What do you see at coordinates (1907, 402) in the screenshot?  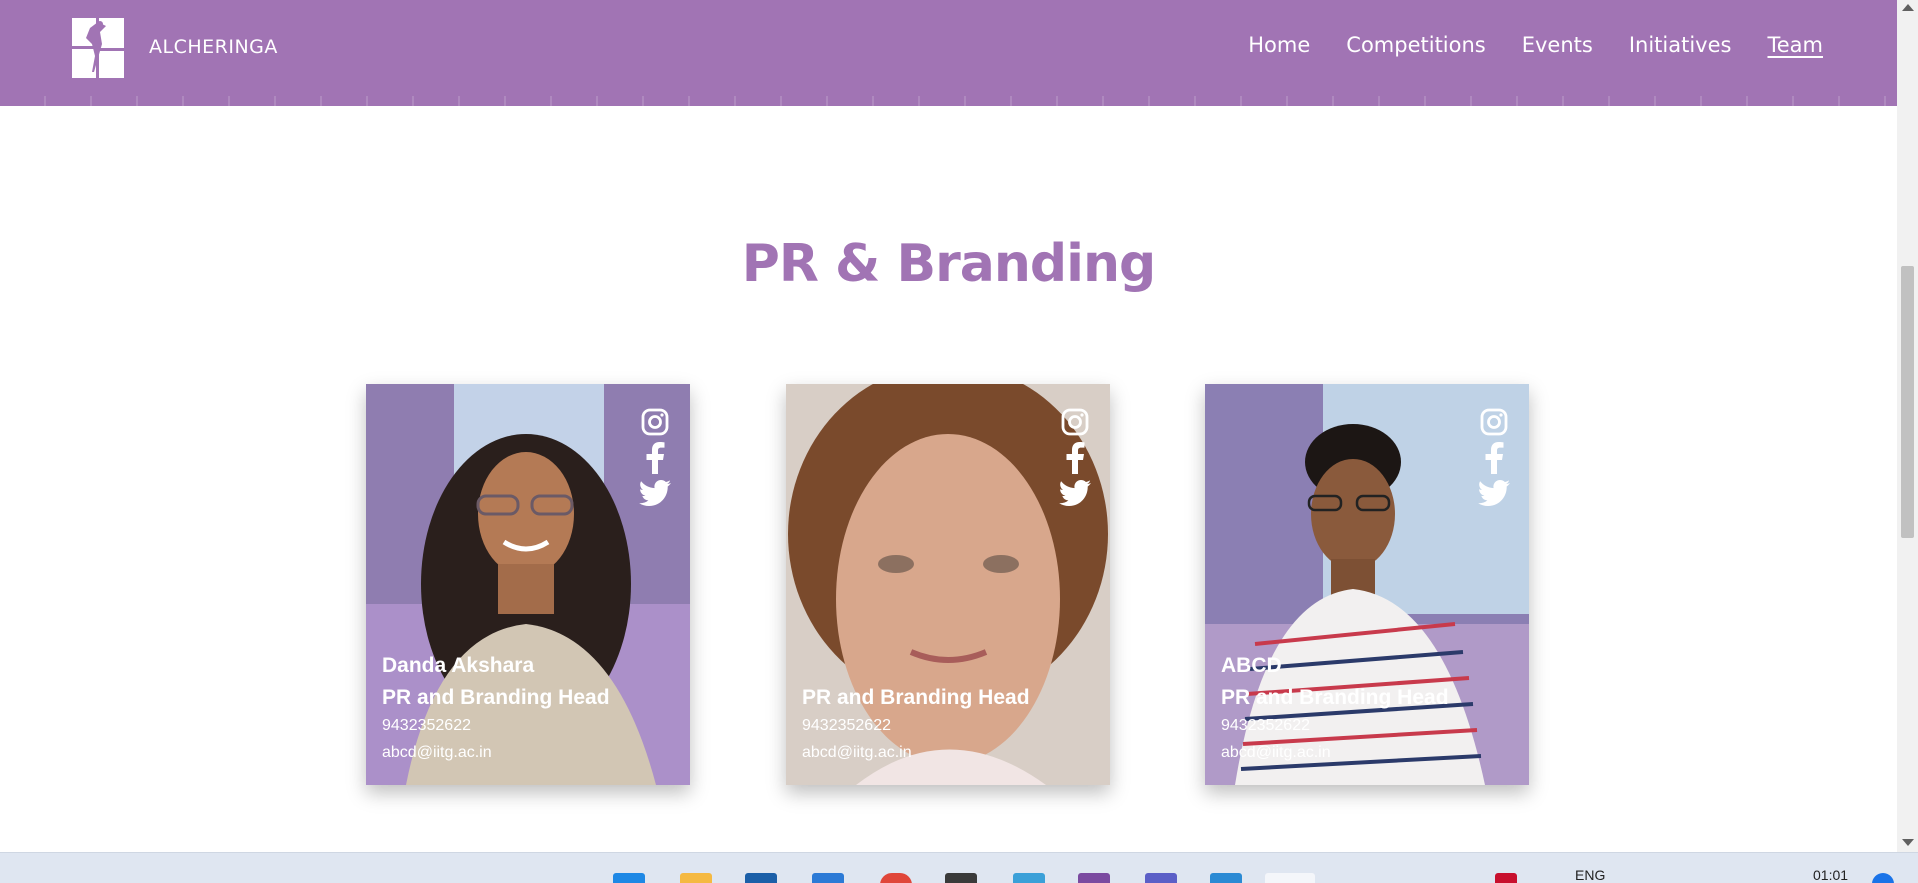 I see `scroll-thumb` at bounding box center [1907, 402].